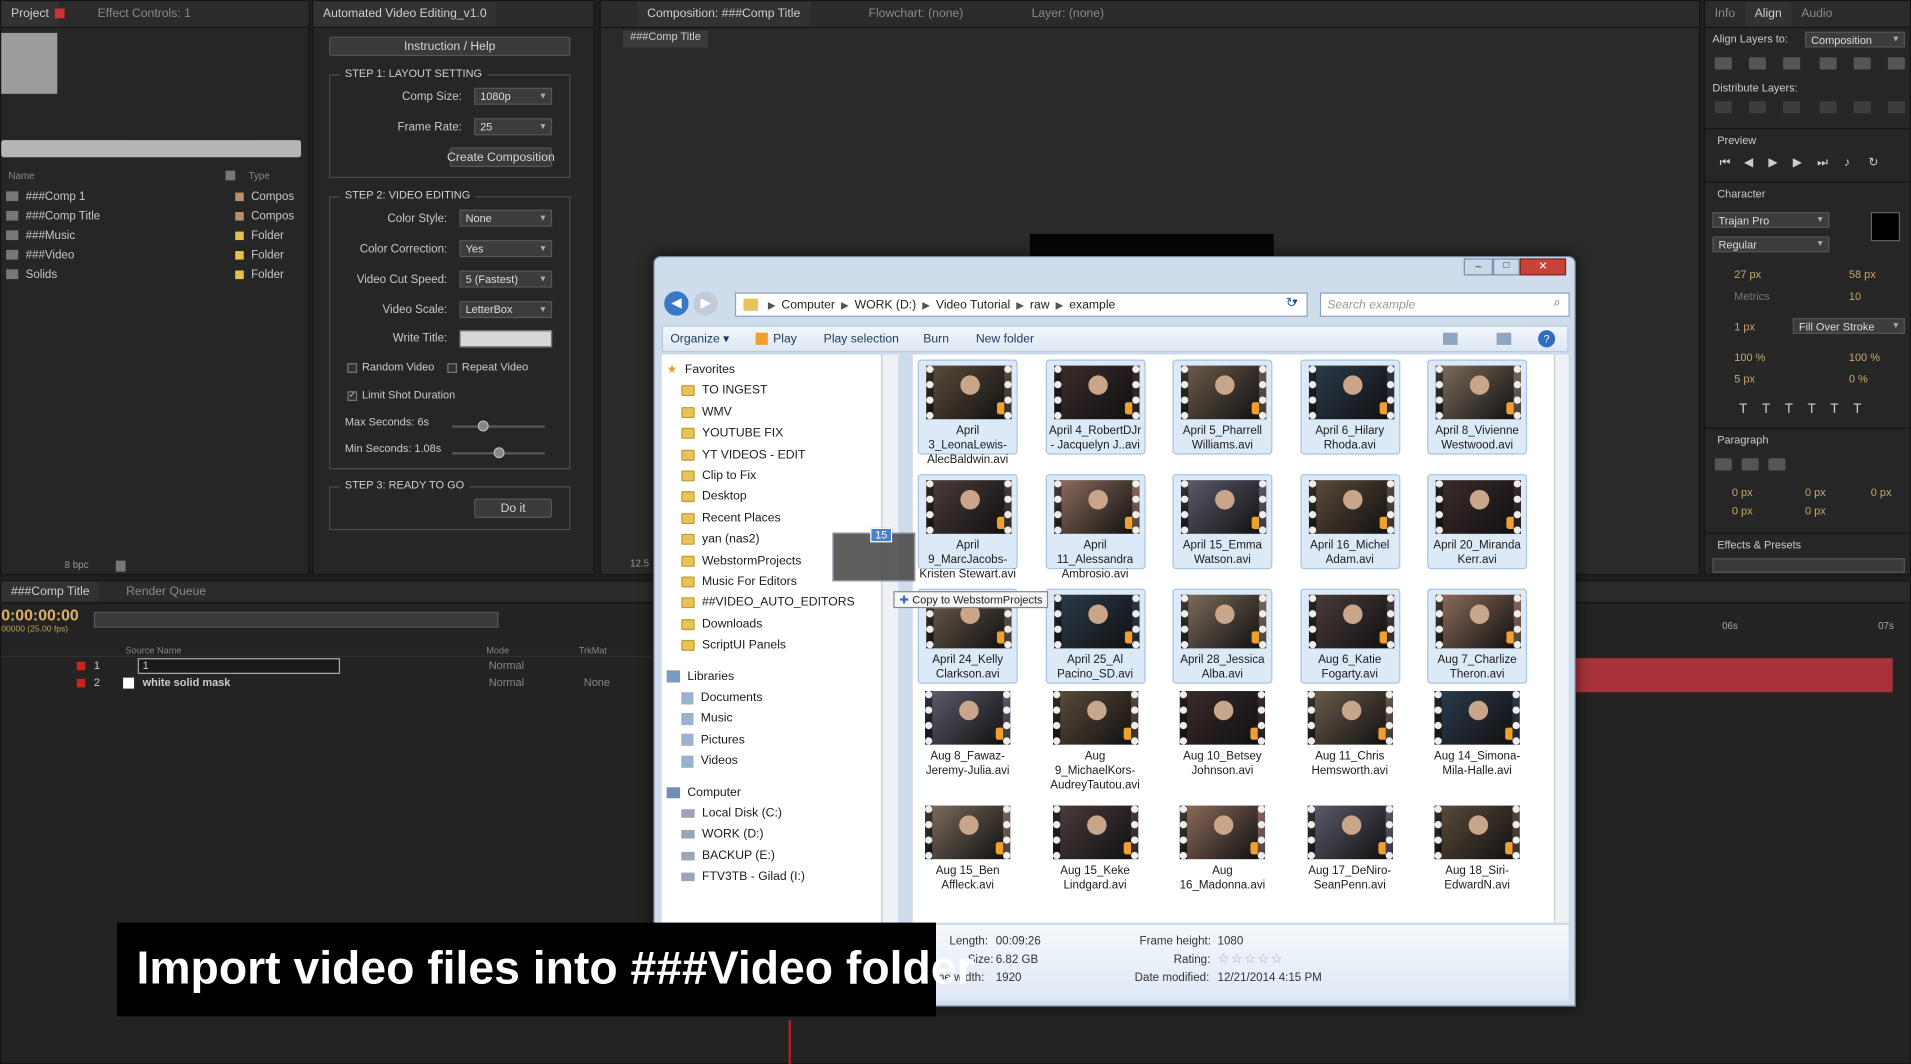  Describe the element at coordinates (187, 682) in the screenshot. I see `layer-name: white solid mask` at that location.